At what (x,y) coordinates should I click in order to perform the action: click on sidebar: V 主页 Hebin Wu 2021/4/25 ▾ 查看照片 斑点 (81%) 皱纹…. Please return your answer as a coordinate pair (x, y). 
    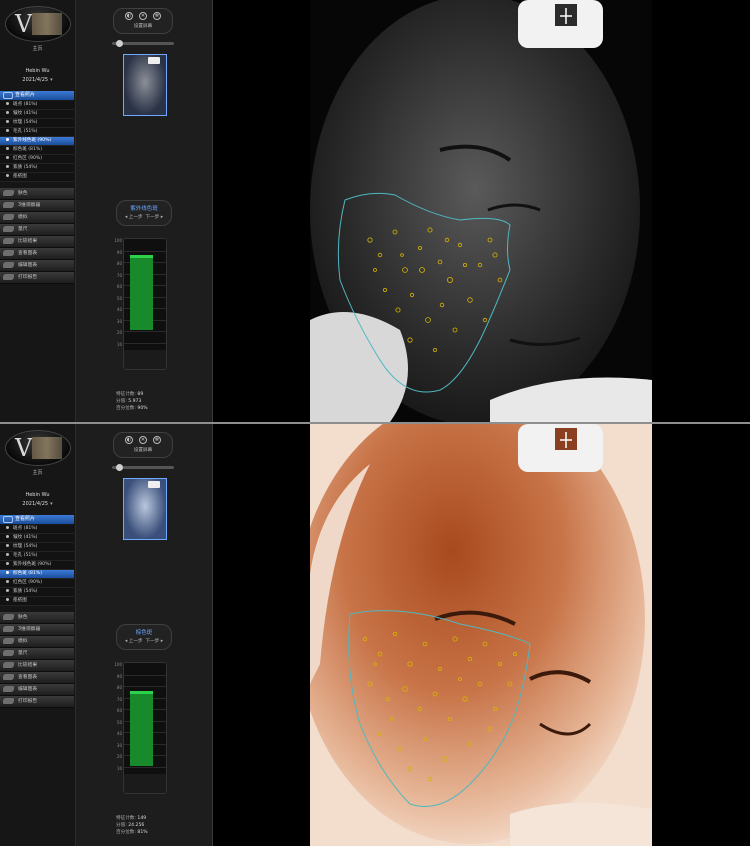
    Looking at the image, I should click on (38, 211).